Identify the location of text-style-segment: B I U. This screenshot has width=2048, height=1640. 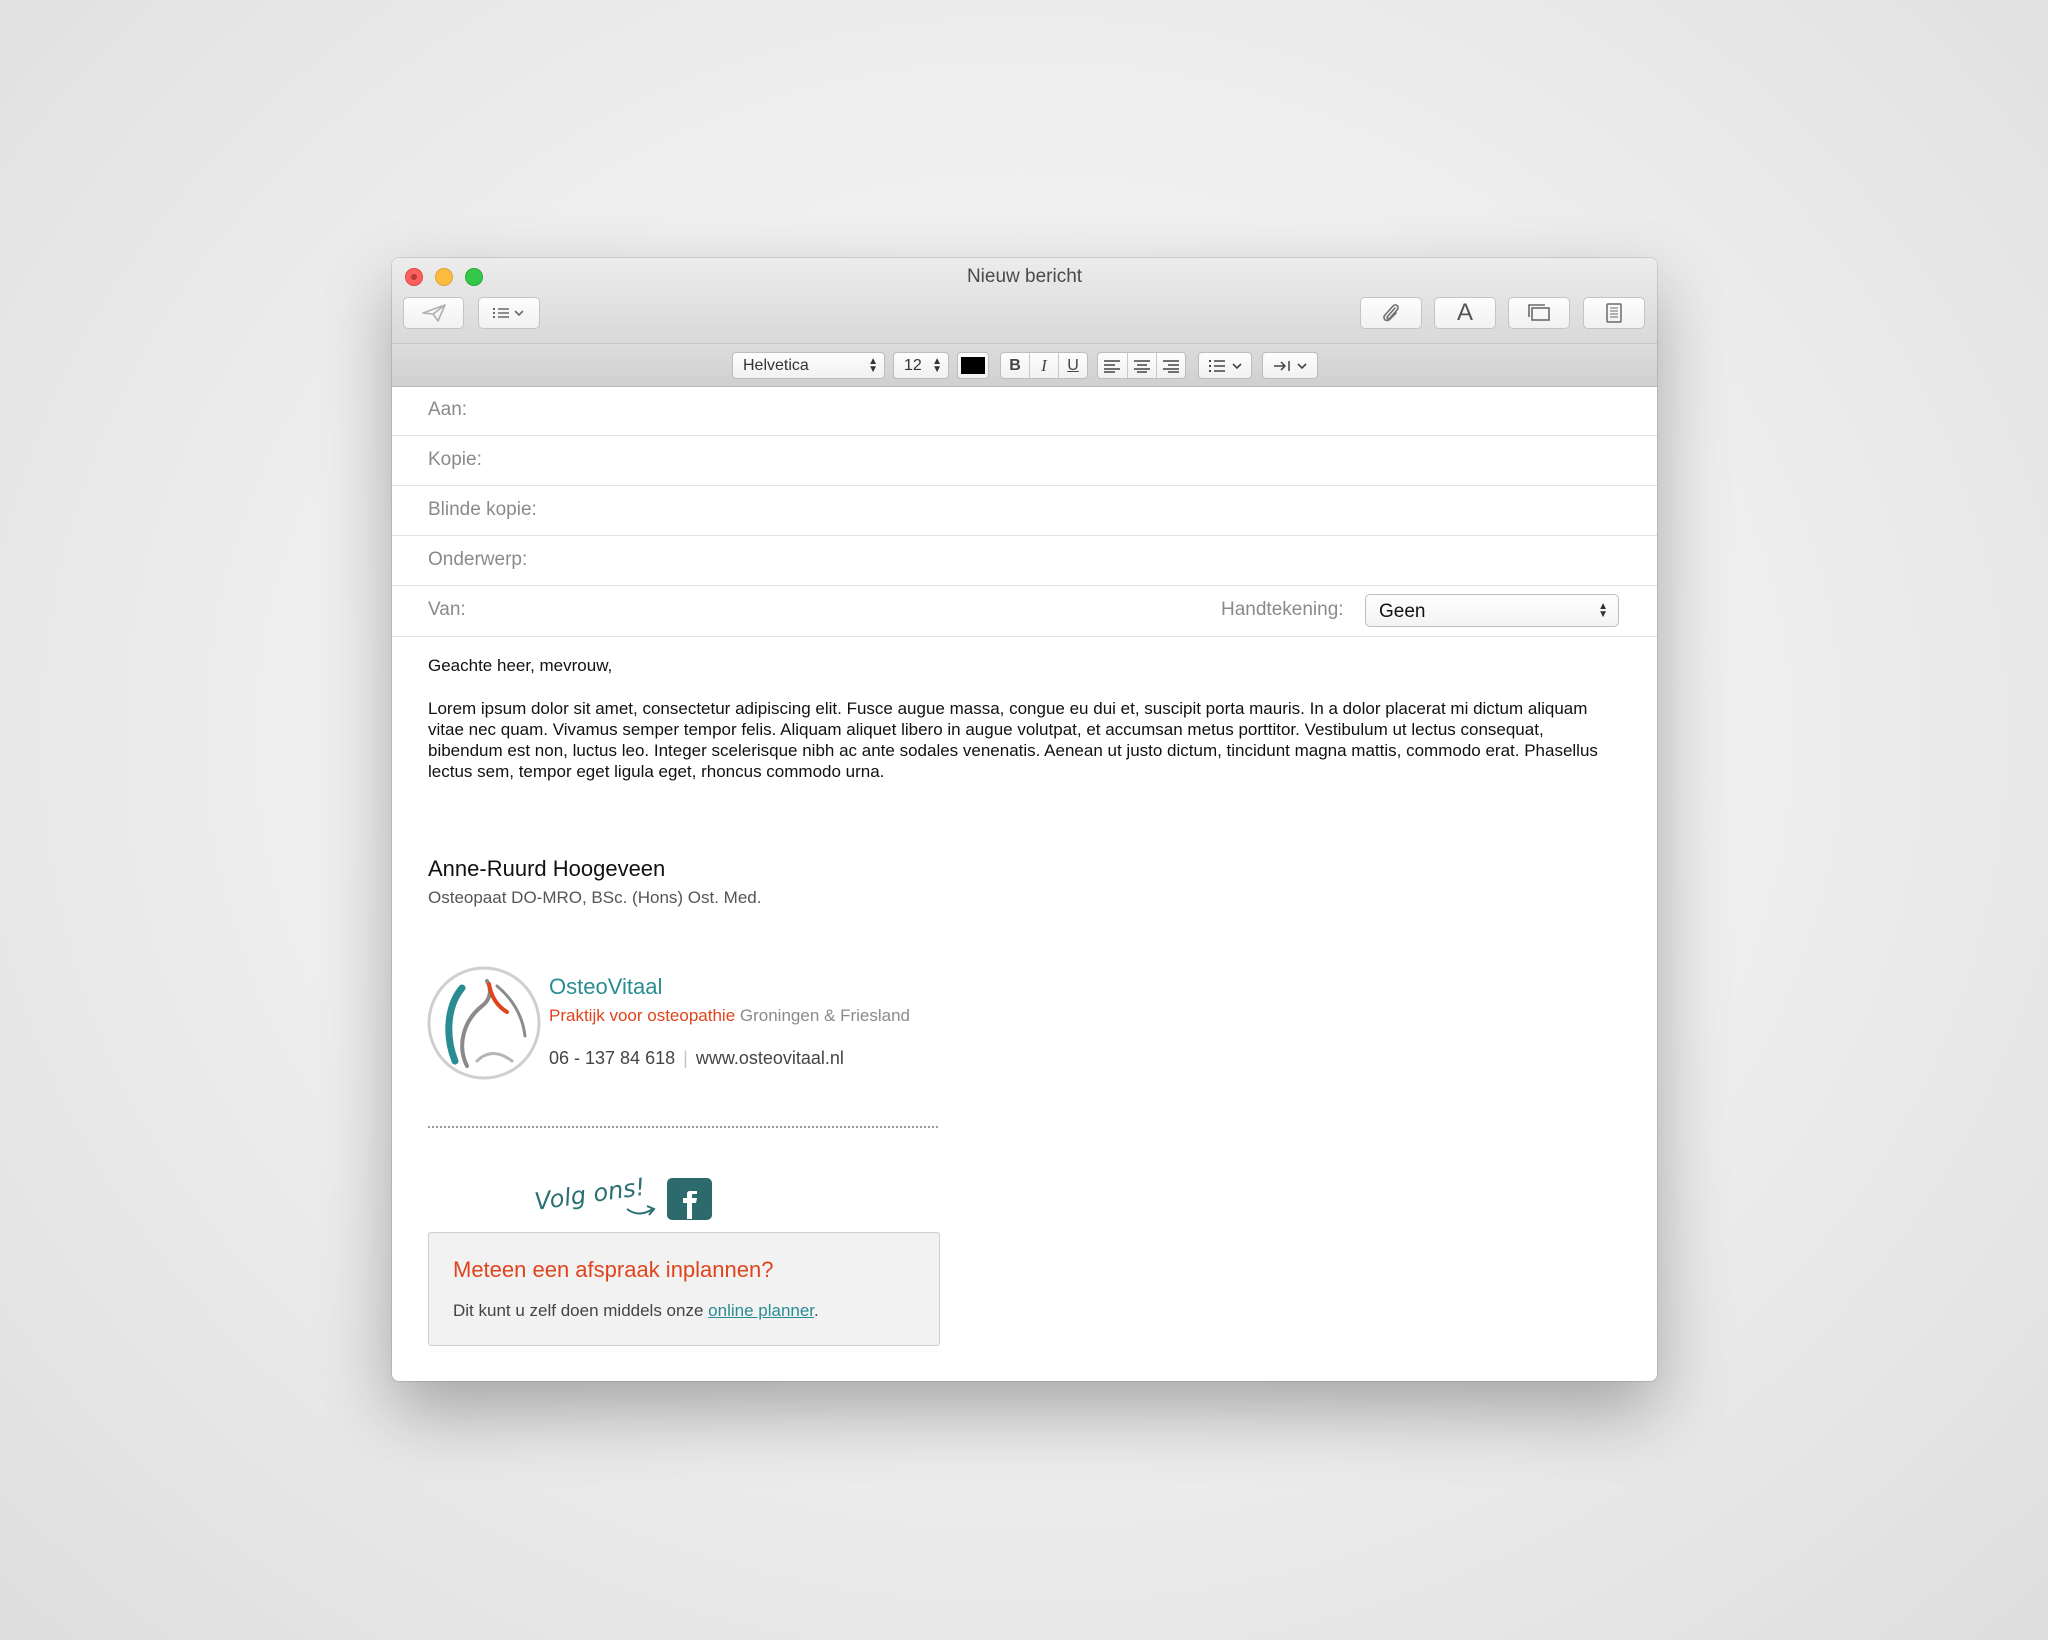
(1044, 365).